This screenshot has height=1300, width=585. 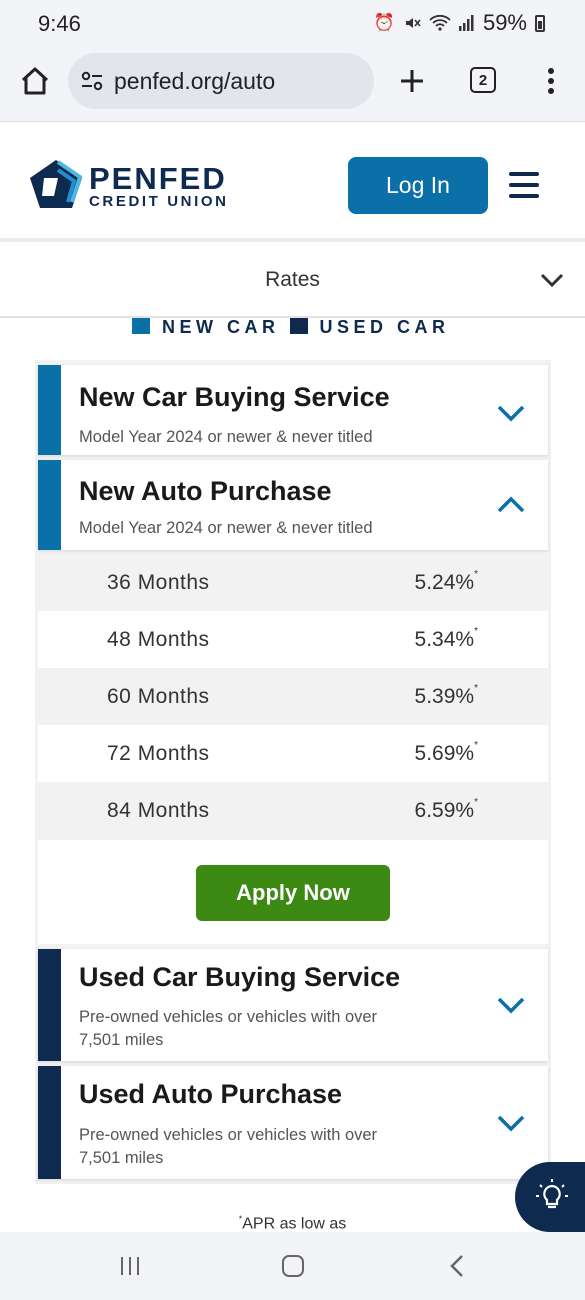 What do you see at coordinates (418, 185) in the screenshot?
I see `login-button: Log In` at bounding box center [418, 185].